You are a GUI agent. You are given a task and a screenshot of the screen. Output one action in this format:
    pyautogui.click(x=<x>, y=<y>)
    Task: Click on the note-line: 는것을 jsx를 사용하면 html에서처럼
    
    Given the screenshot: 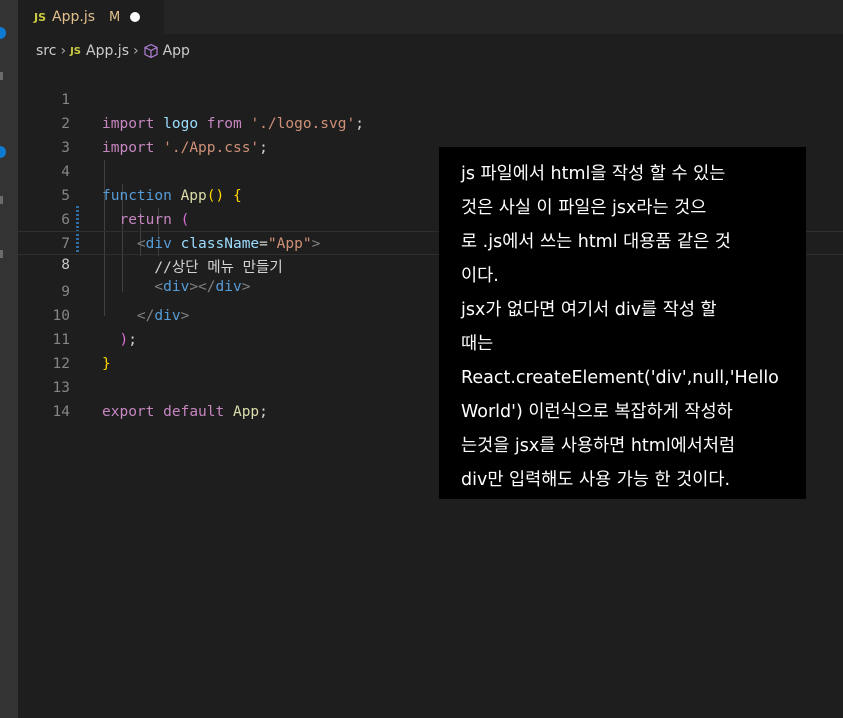 What is the action you would take?
    pyautogui.click(x=598, y=446)
    